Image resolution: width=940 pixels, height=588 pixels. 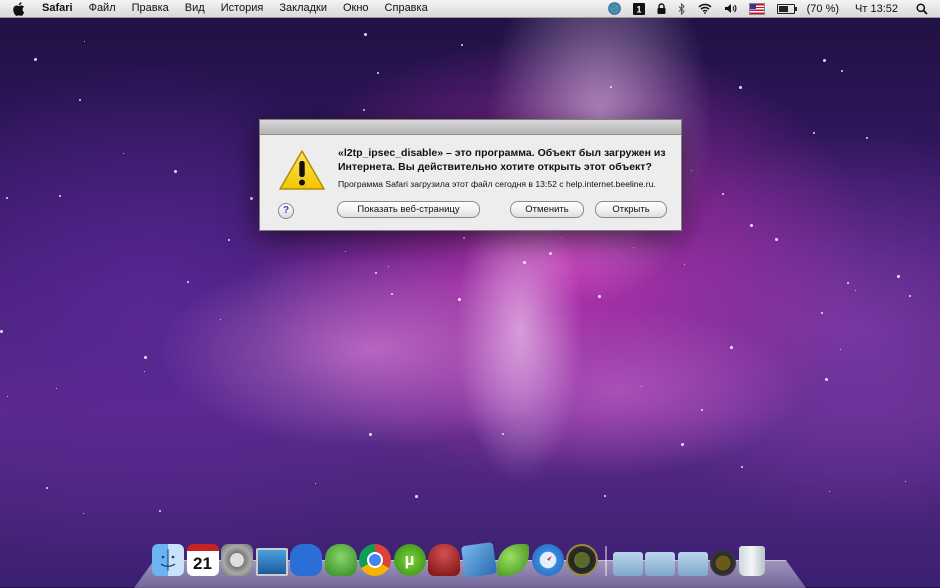 I want to click on menu-window: Окно, so click(x=356, y=8).